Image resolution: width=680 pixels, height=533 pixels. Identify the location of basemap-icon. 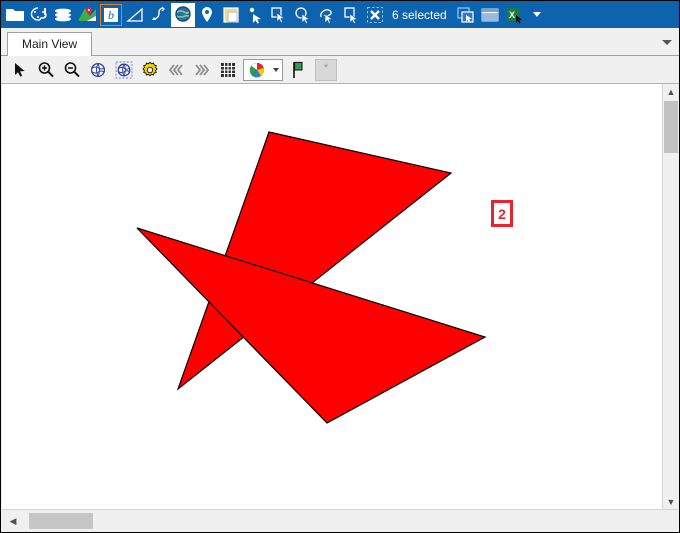
(87, 15).